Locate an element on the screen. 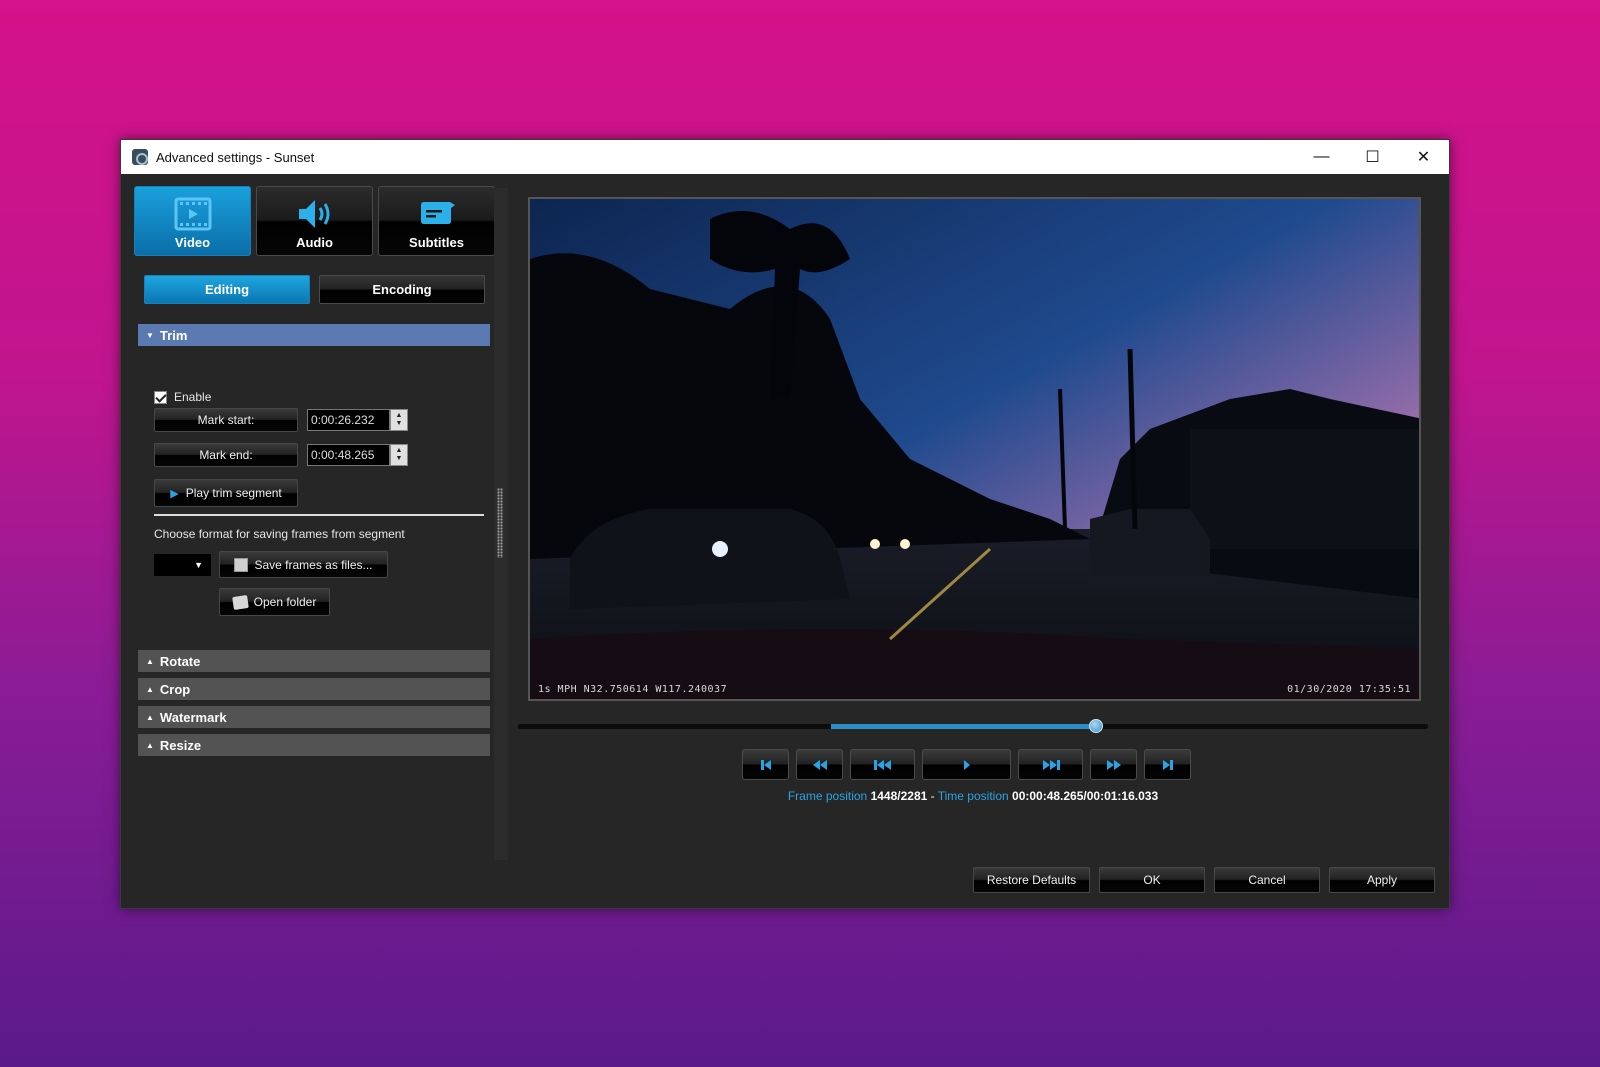 Image resolution: width=1600 pixels, height=1067 pixels. play-button is located at coordinates (966, 764).